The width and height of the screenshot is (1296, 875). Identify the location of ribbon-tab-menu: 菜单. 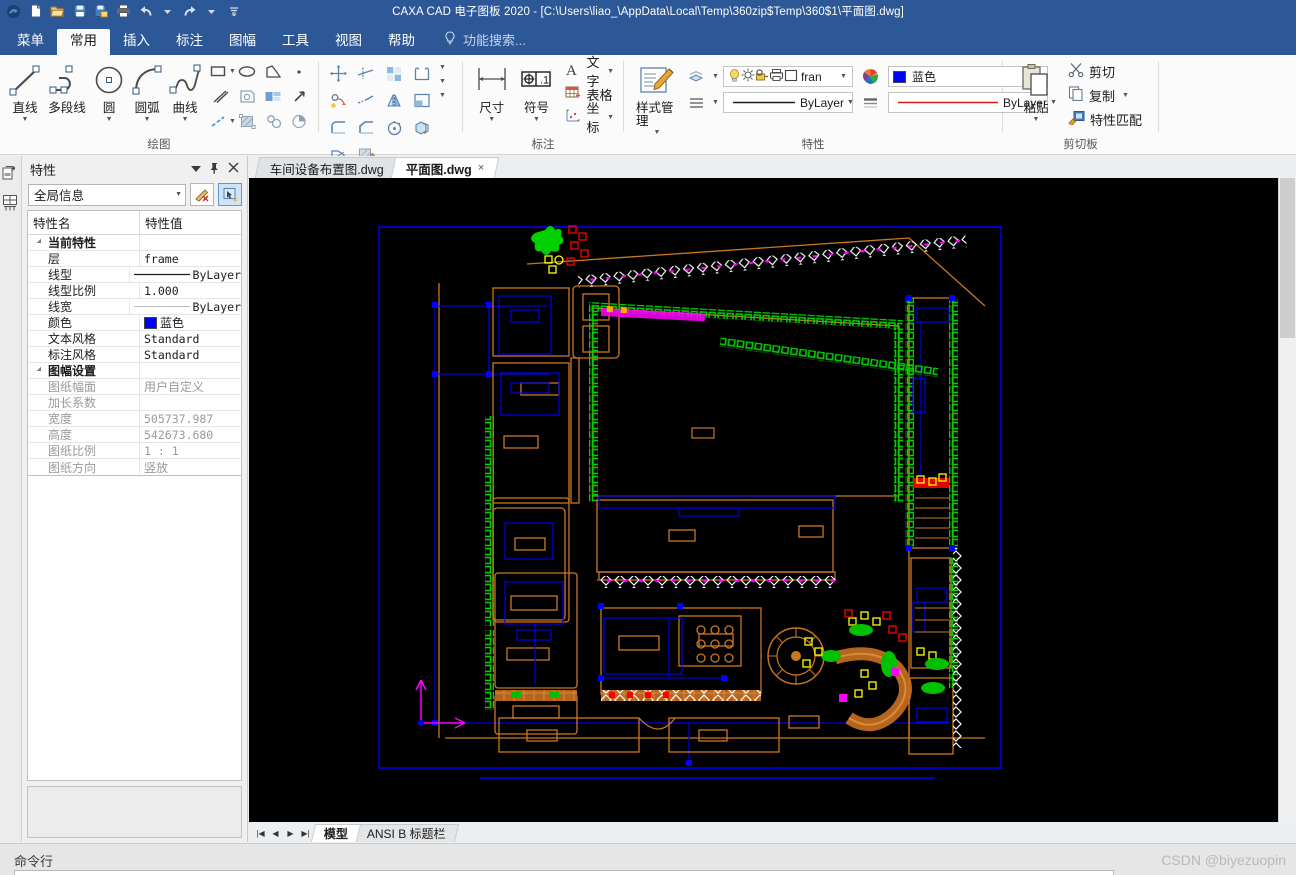
(30, 42).